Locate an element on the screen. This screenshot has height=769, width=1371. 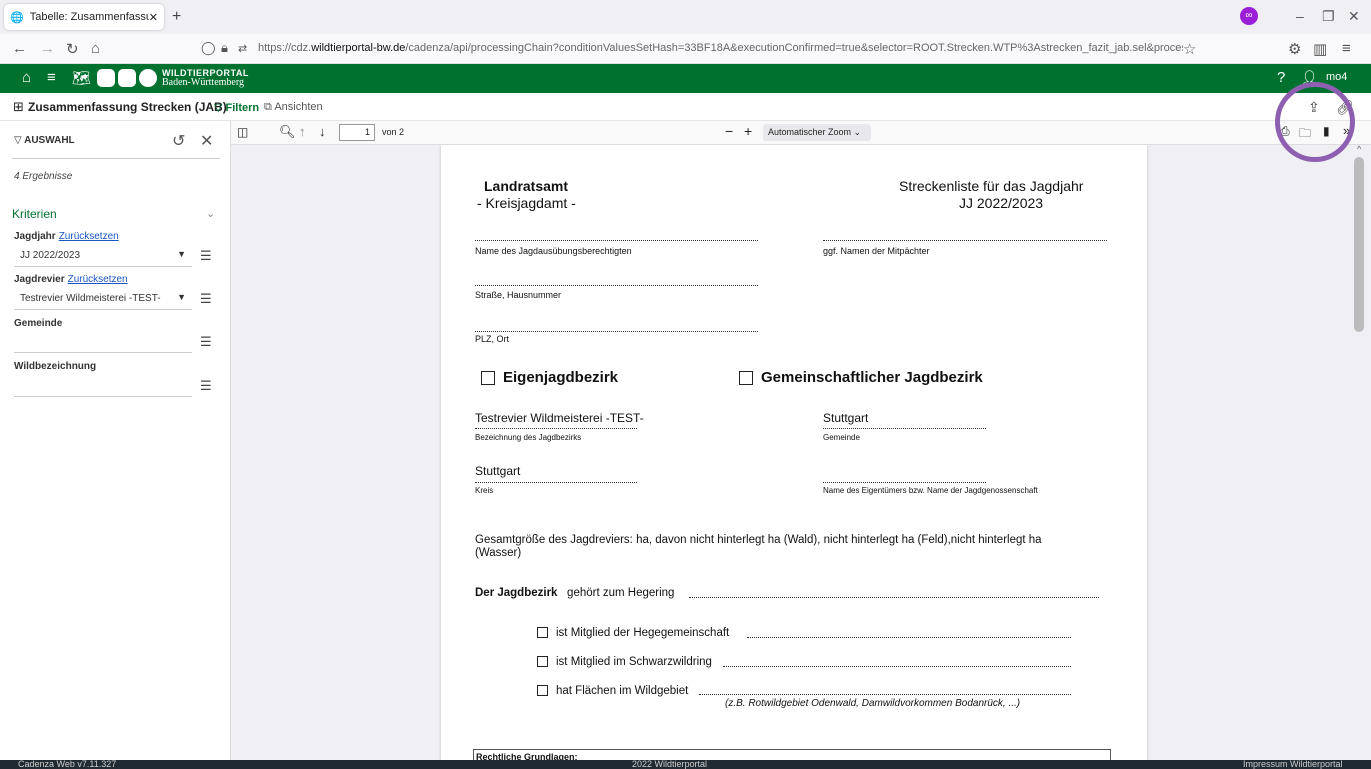
table-icon: ⊞ is located at coordinates (18, 106).